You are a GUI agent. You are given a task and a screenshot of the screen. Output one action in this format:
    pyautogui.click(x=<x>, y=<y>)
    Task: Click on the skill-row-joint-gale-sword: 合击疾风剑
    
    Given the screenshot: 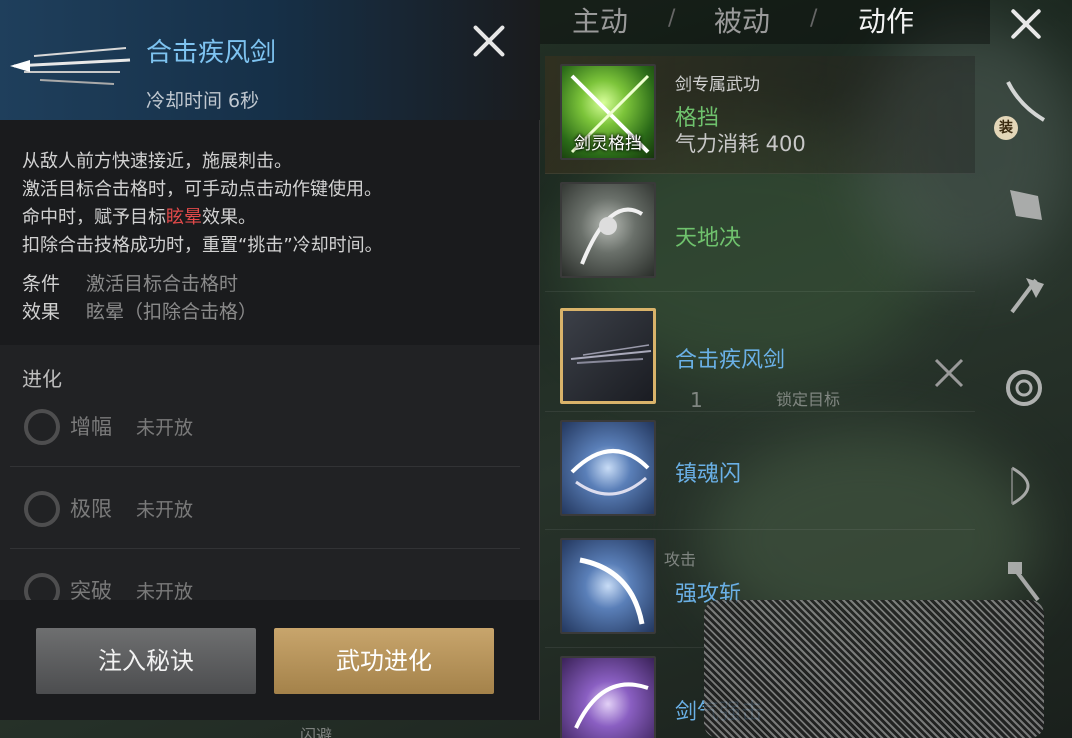 What is the action you would take?
    pyautogui.click(x=760, y=352)
    